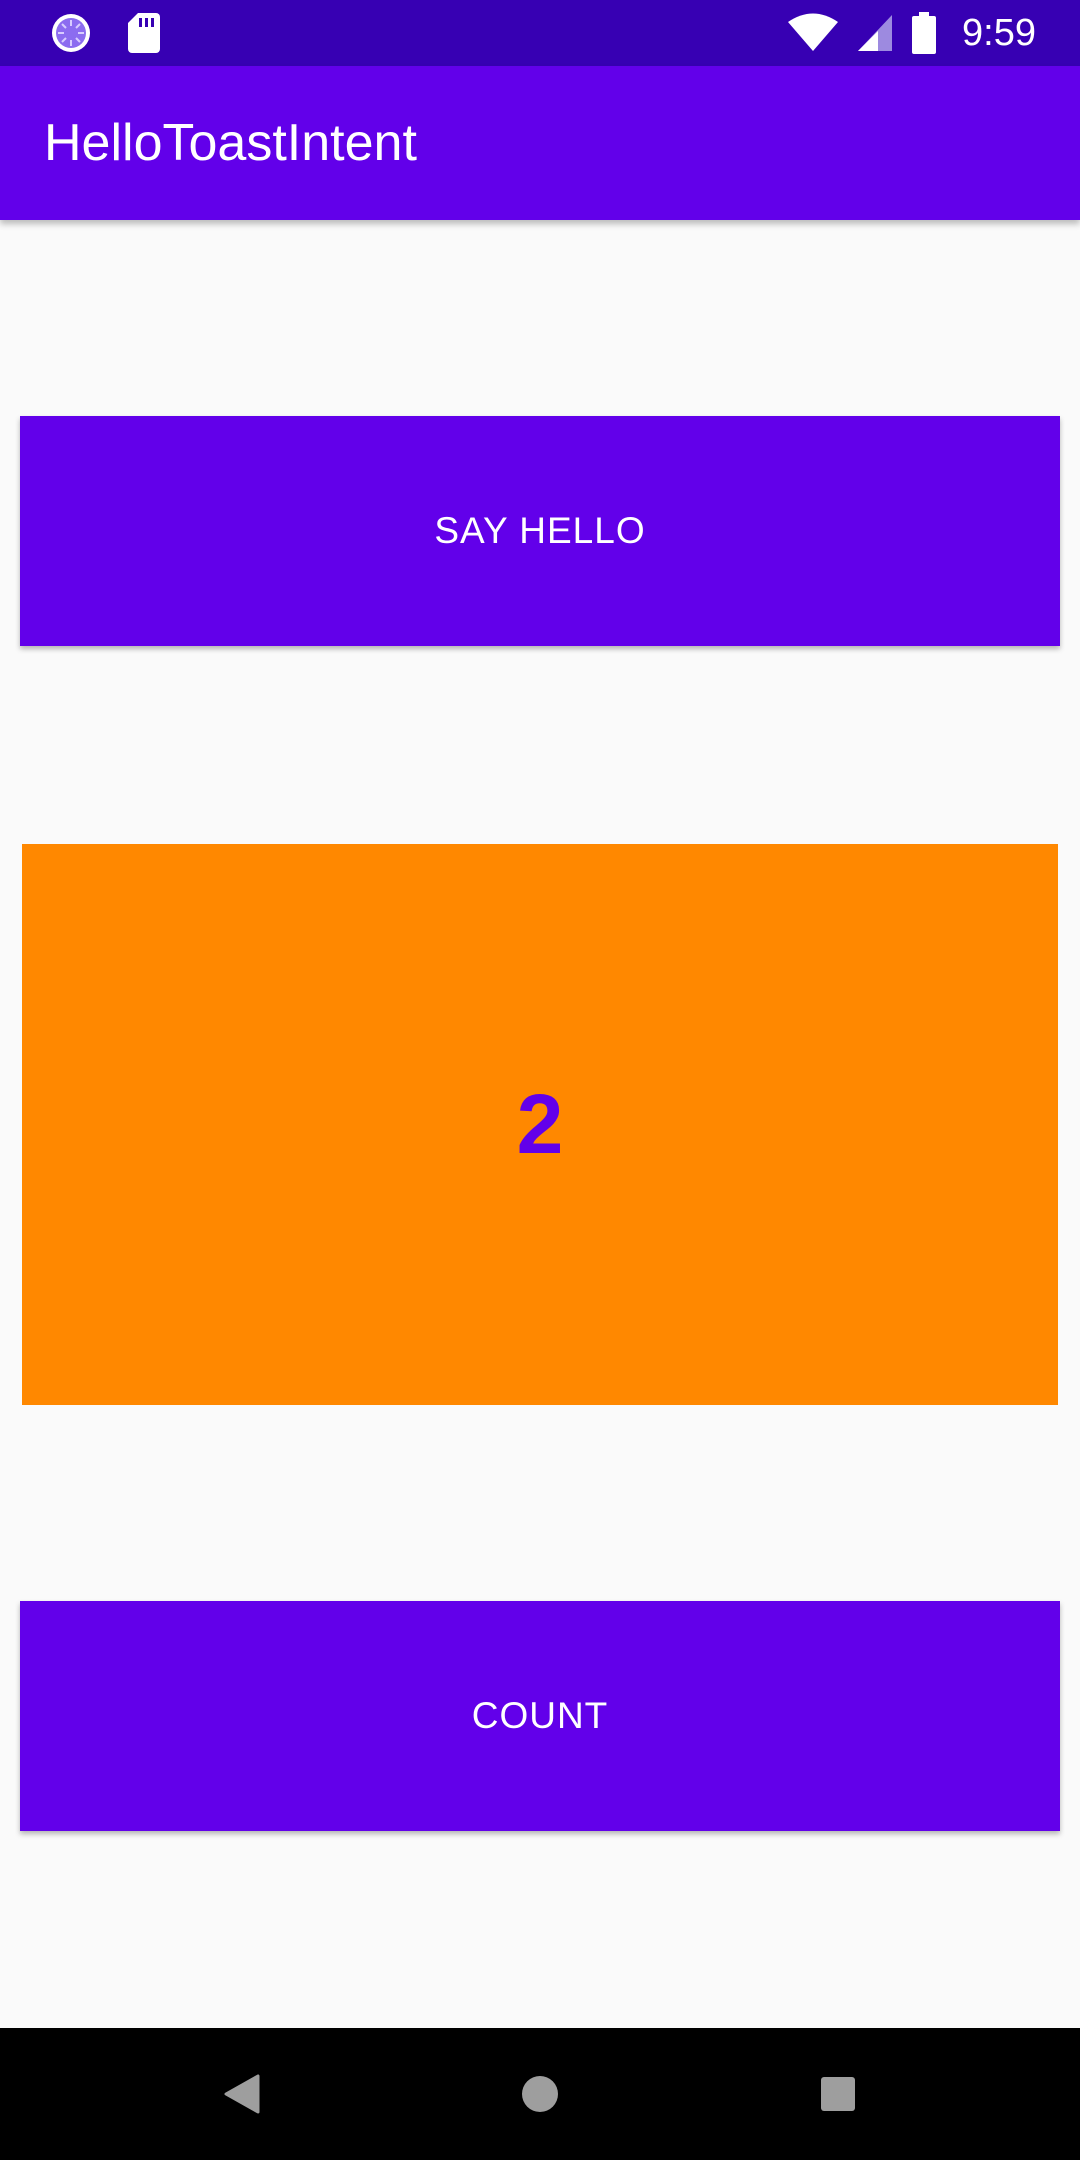 The width and height of the screenshot is (1080, 2160). I want to click on app-title: HelloToastIntent, so click(230, 143).